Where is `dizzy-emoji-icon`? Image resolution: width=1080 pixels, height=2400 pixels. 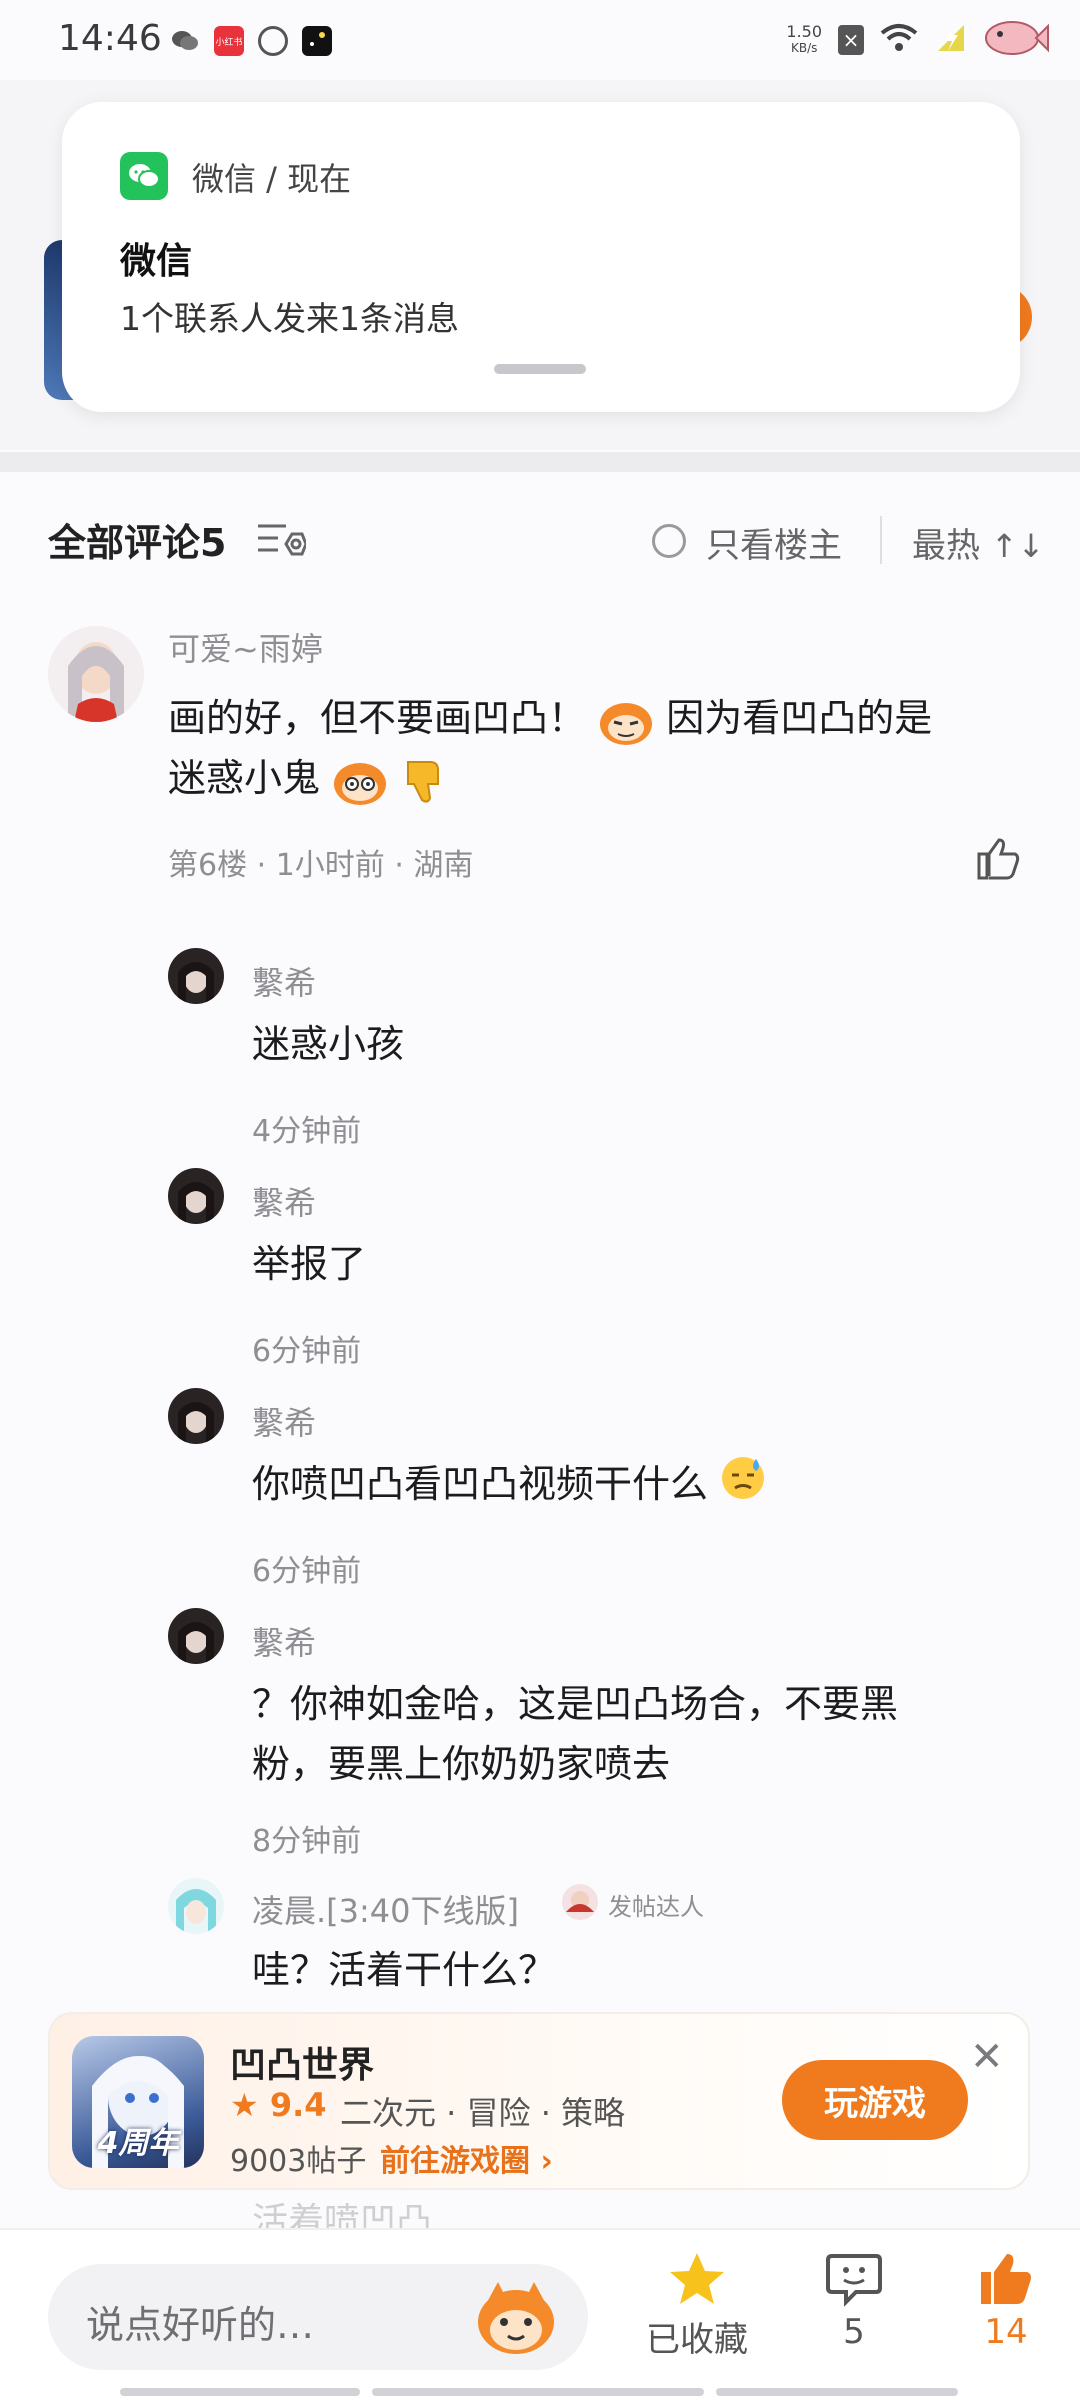 dizzy-emoji-icon is located at coordinates (360, 781).